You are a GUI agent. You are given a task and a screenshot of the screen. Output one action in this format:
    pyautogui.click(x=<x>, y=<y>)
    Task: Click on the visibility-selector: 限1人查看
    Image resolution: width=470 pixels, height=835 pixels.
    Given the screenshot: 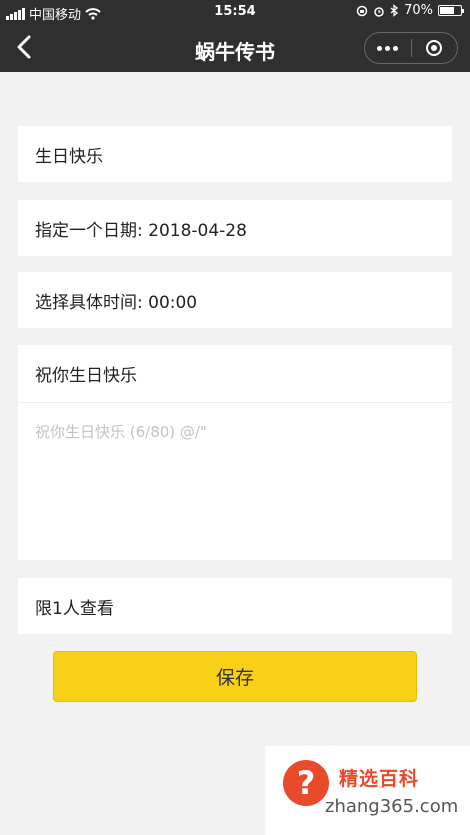 What is the action you would take?
    pyautogui.click(x=235, y=606)
    